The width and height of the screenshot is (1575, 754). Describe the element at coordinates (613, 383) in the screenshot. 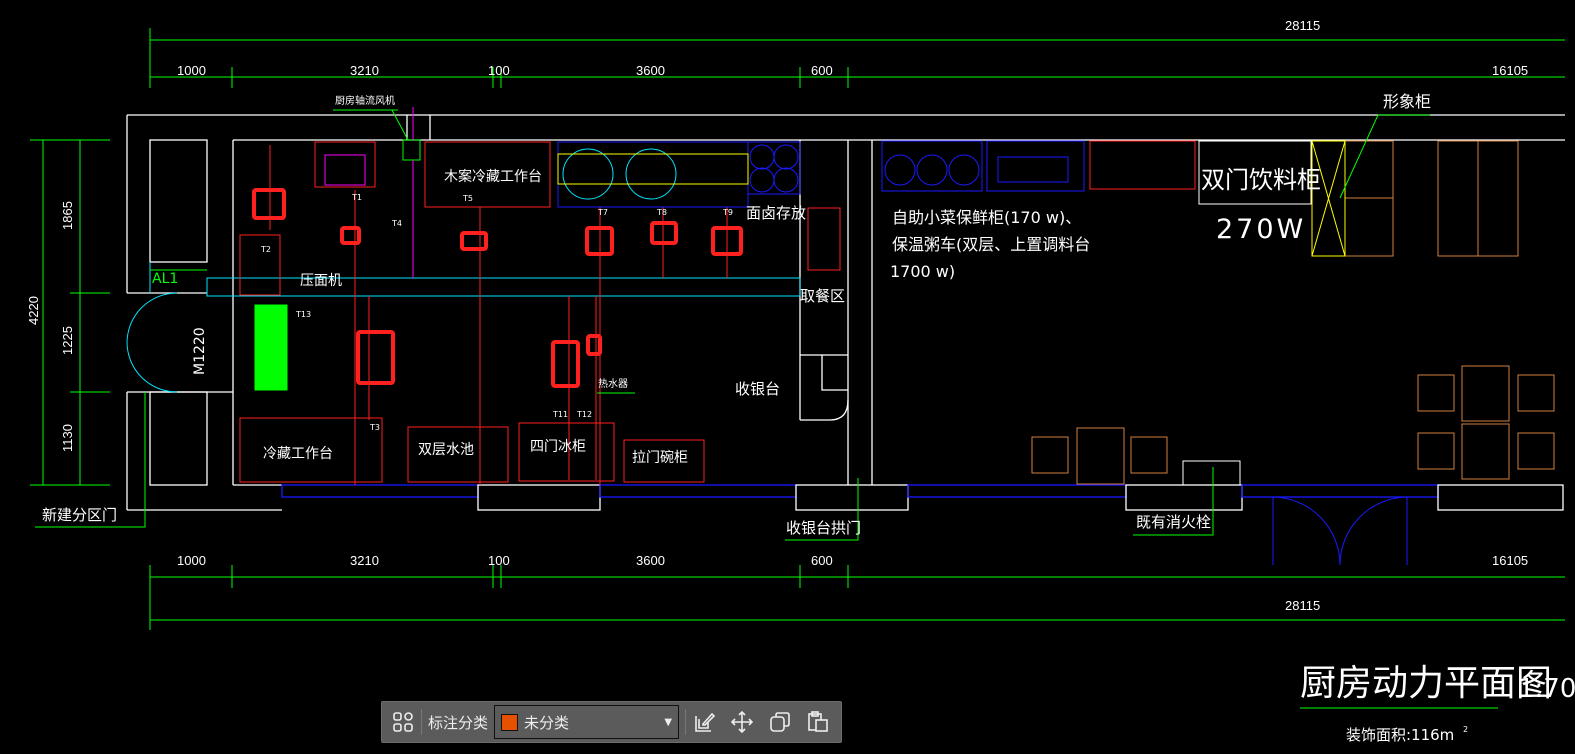

I see `label-water-heater: 热水器` at that location.